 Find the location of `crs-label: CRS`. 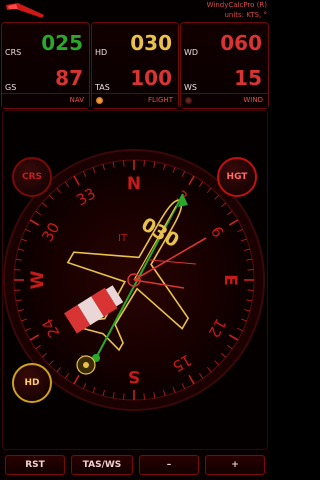

crs-label: CRS is located at coordinates (13, 52).